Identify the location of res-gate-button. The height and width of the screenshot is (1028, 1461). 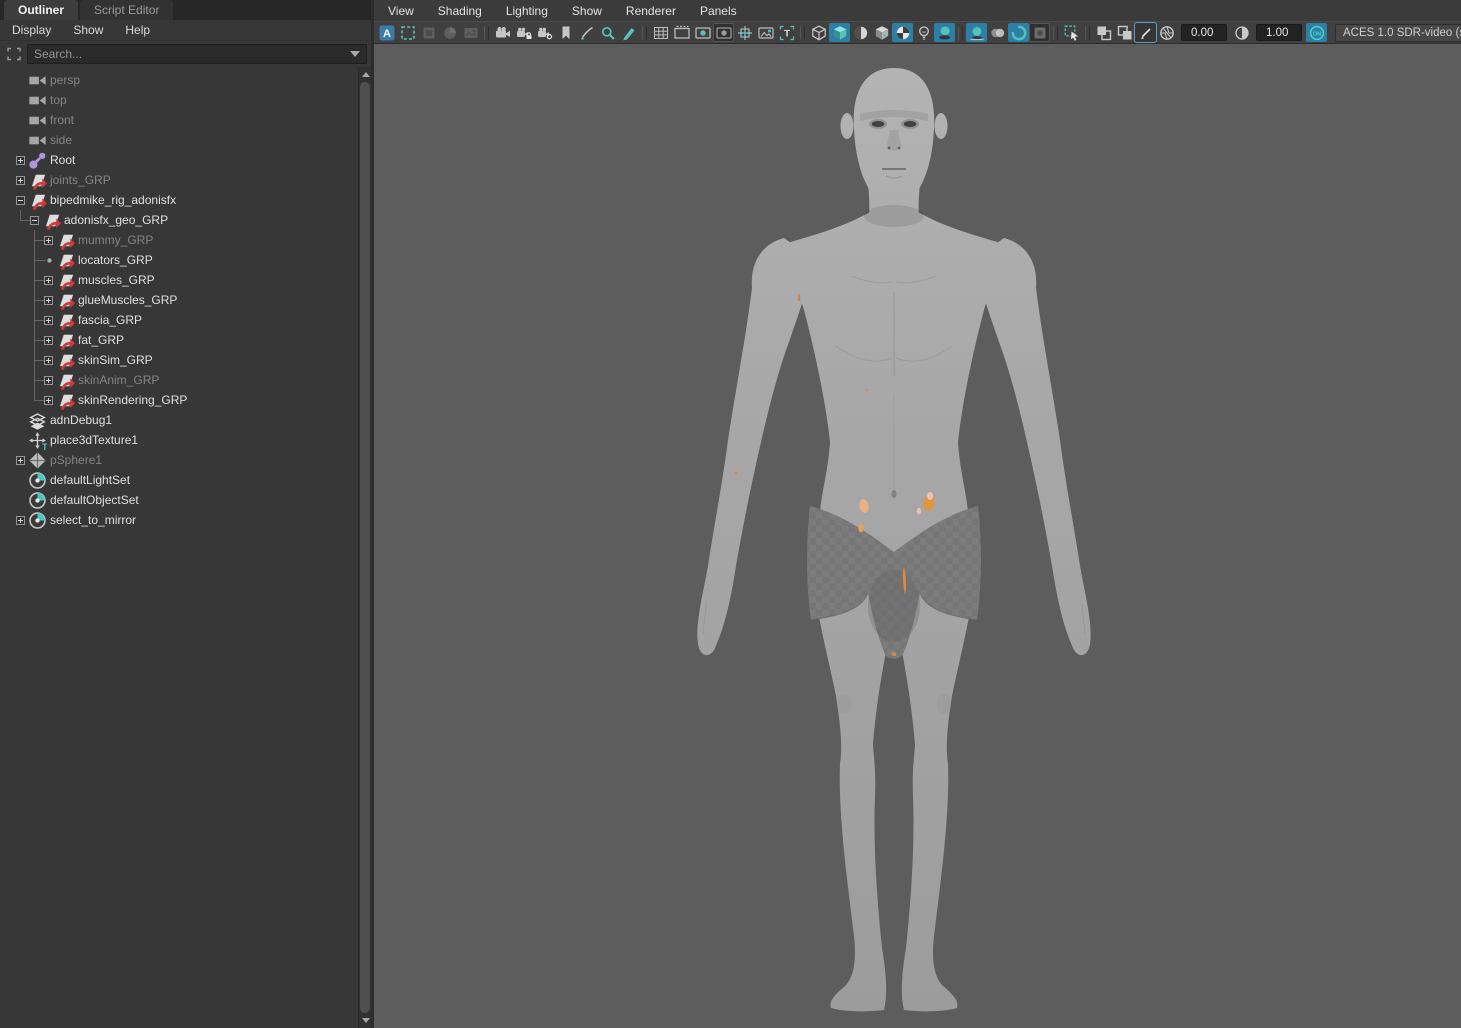
(702, 32).